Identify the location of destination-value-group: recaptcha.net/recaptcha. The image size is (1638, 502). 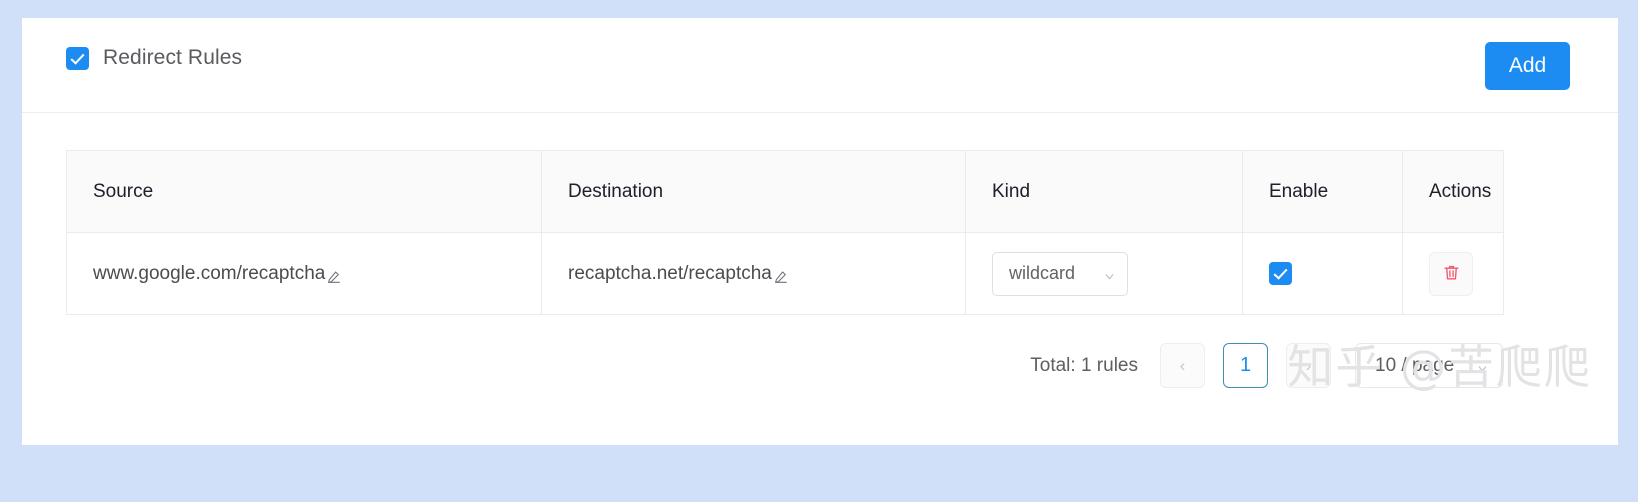
(678, 274).